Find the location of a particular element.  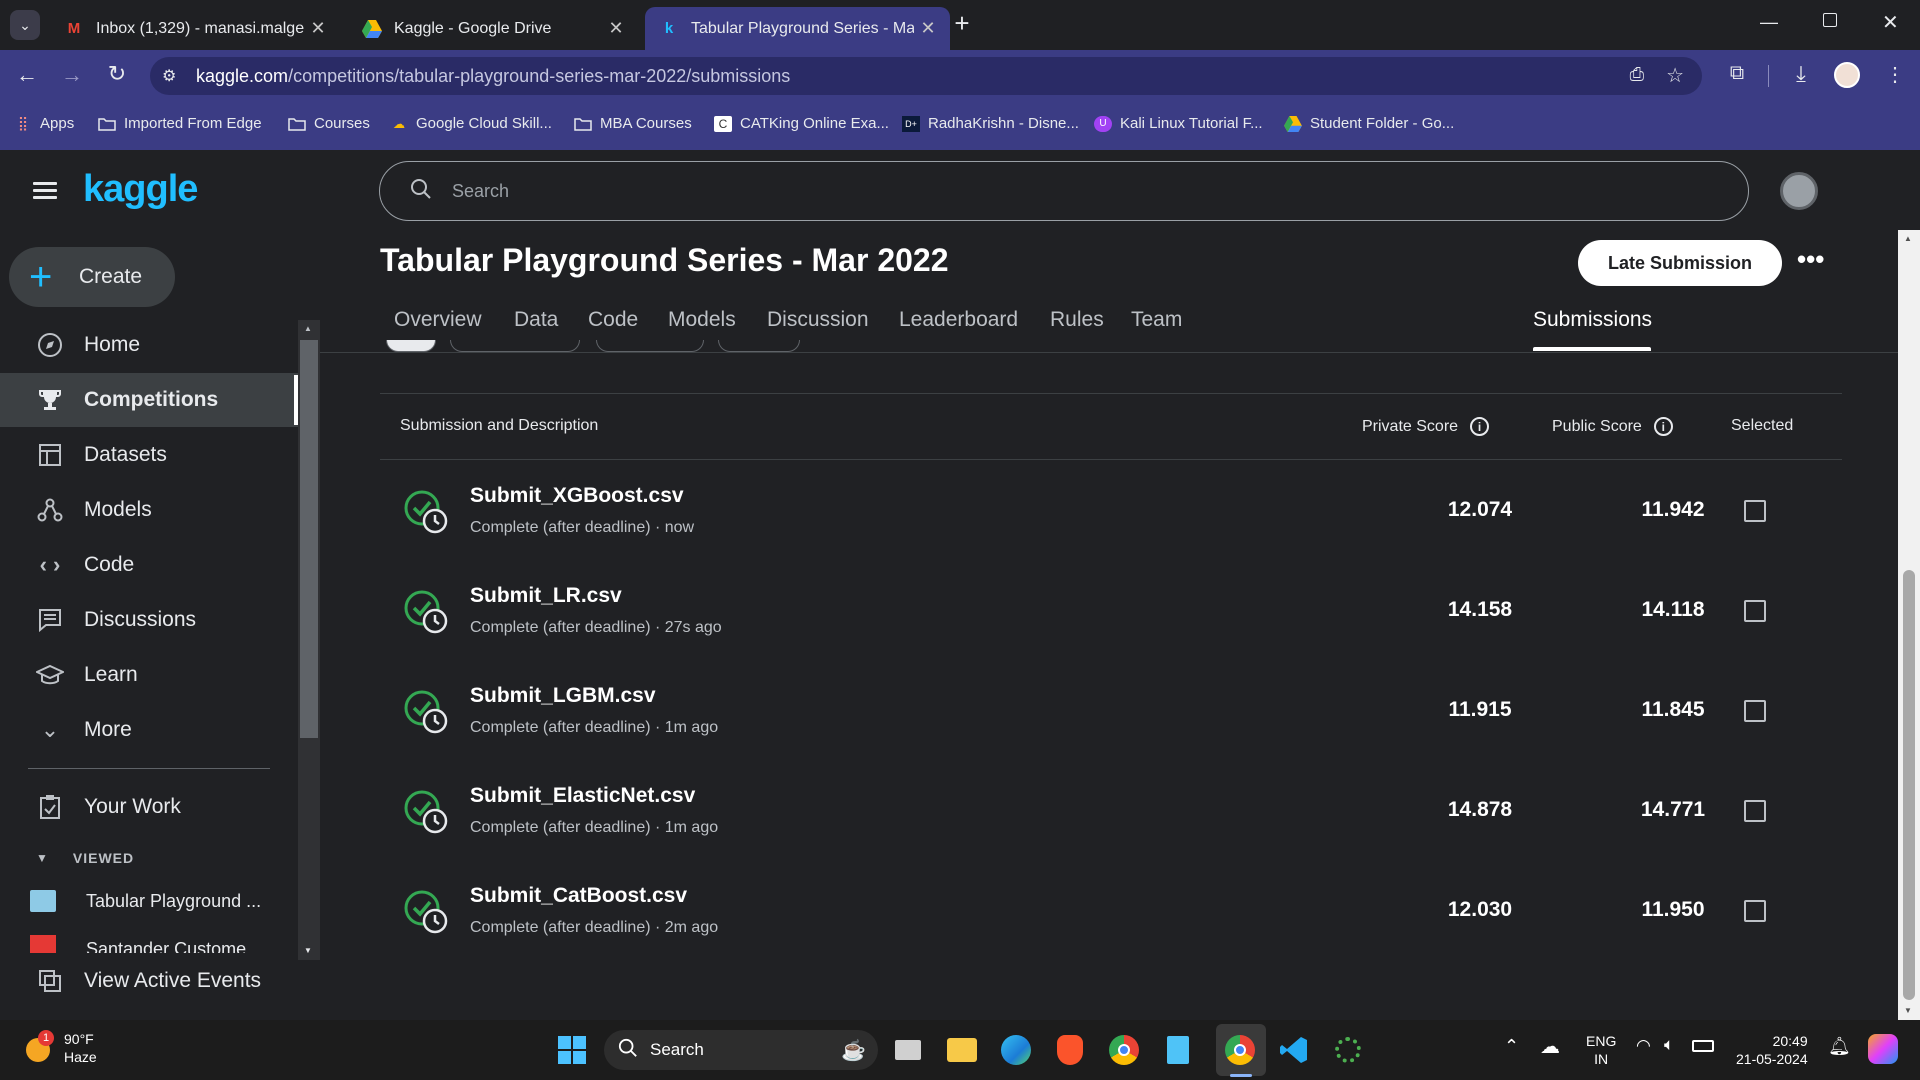

tab-search-button: ⌄ is located at coordinates (25, 25).